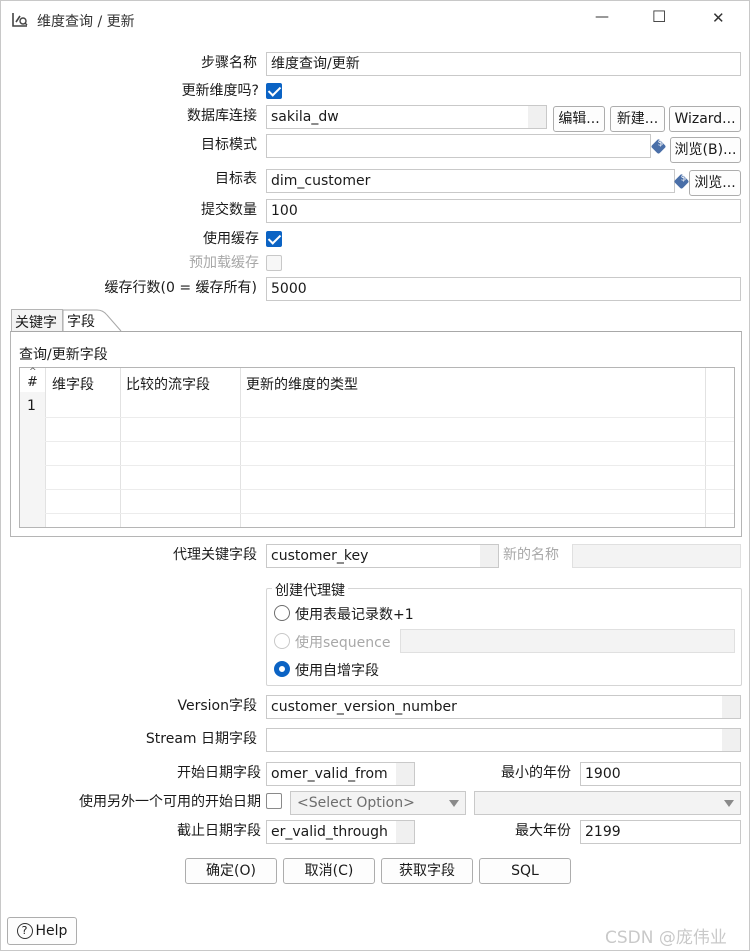 This screenshot has height=951, width=750. I want to click on window-title: 维度查询 / 更新, so click(86, 22).